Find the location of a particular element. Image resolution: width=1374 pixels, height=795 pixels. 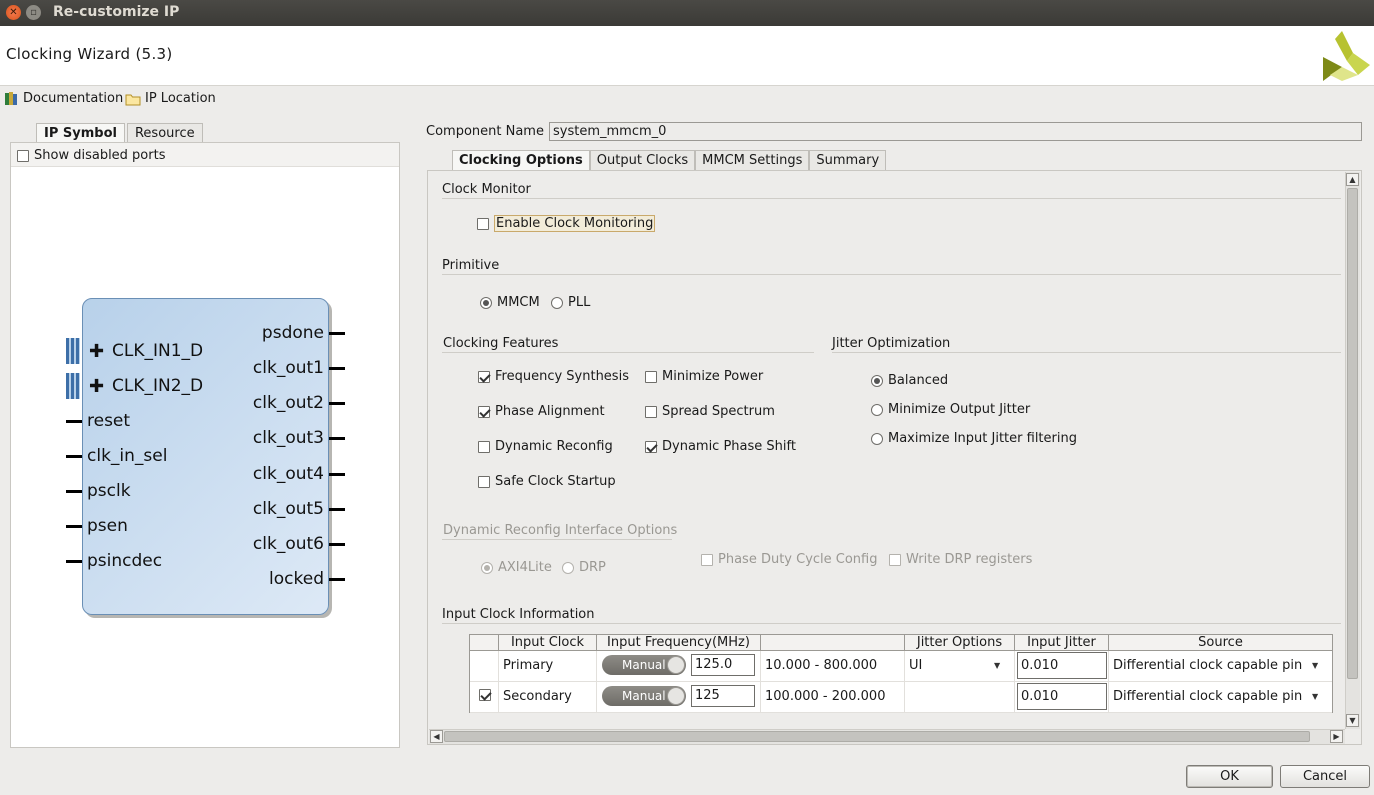

frequency-synthesis-option: Frequency Synthesis is located at coordinates (553, 376).